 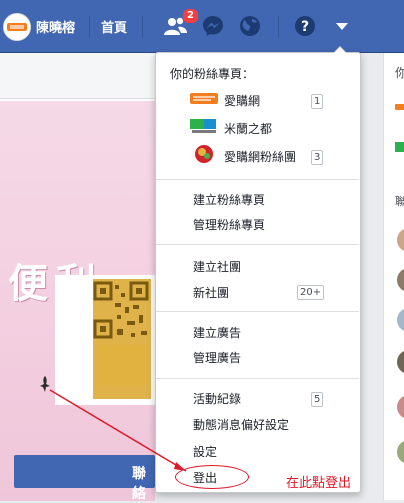 What do you see at coordinates (250, 26) in the screenshot?
I see `globe-icon` at bounding box center [250, 26].